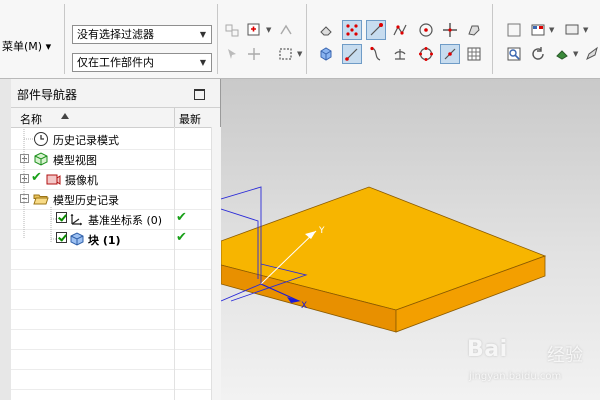 The width and height of the screenshot is (600, 400). I want to click on point-cursor-icon, so click(232, 54).